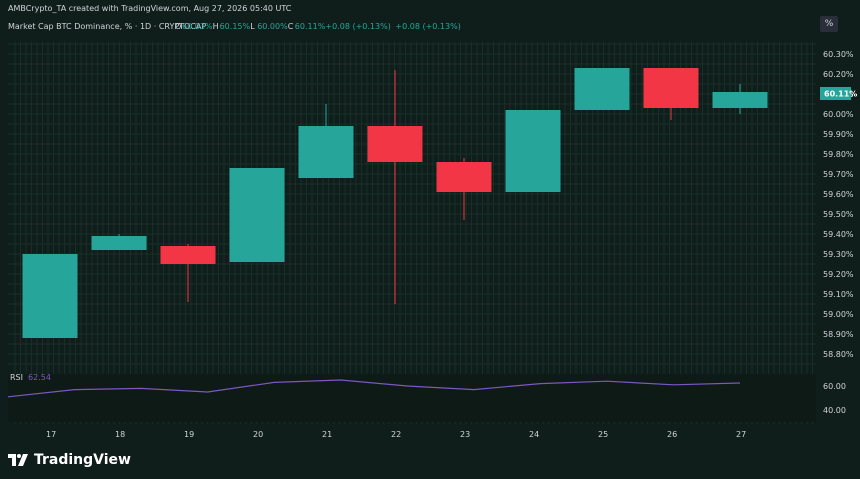 This screenshot has width=860, height=479. I want to click on price-tick-label: 60.00%, so click(838, 114).